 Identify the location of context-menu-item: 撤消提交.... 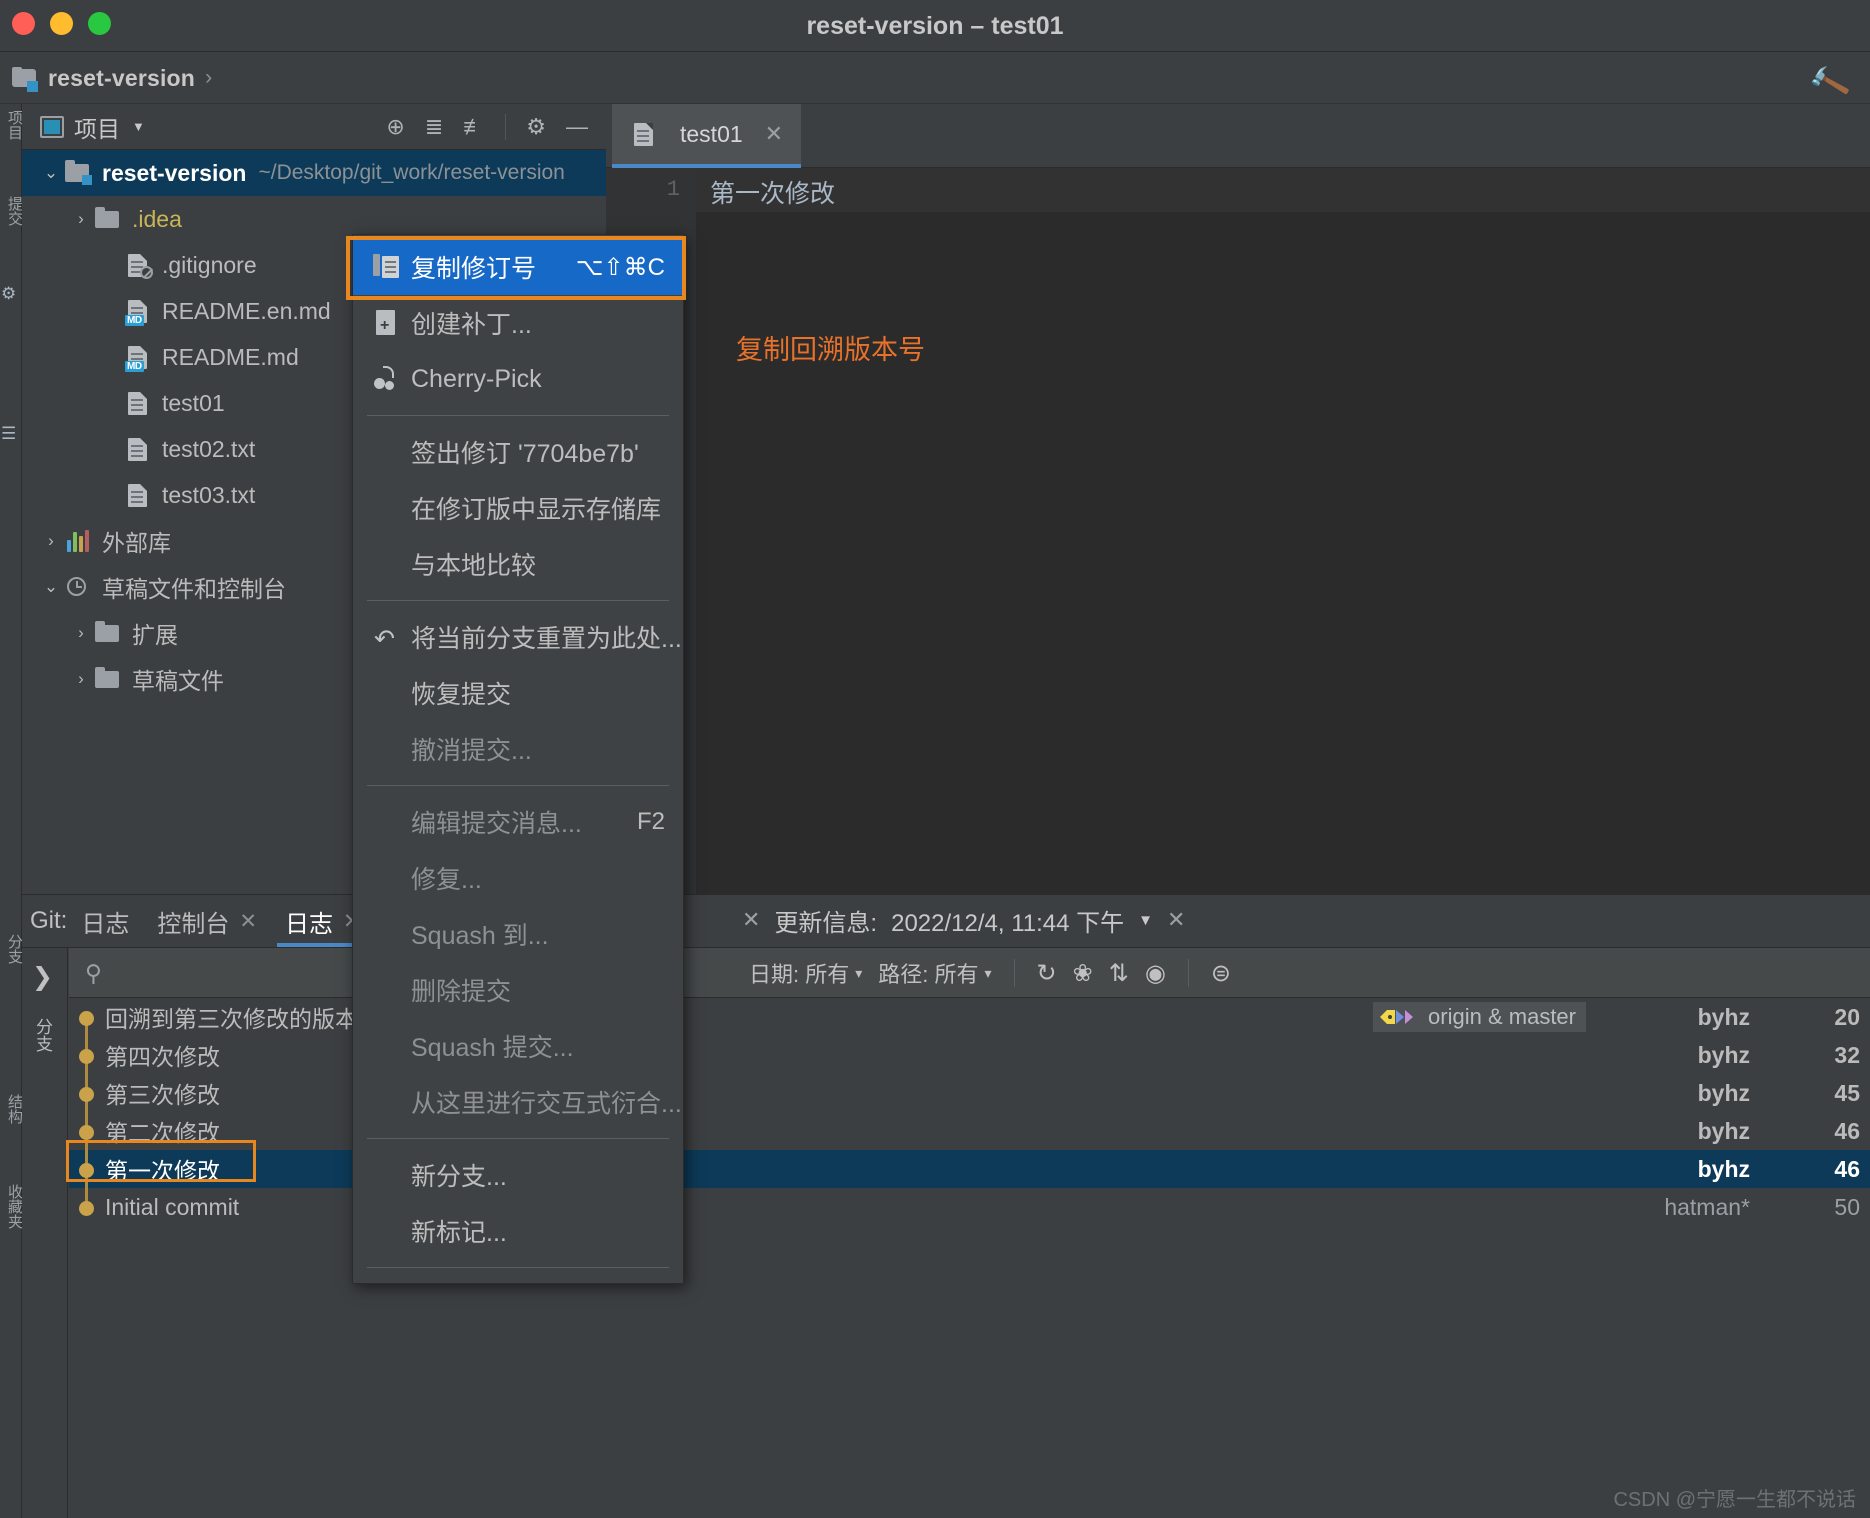
(518, 749).